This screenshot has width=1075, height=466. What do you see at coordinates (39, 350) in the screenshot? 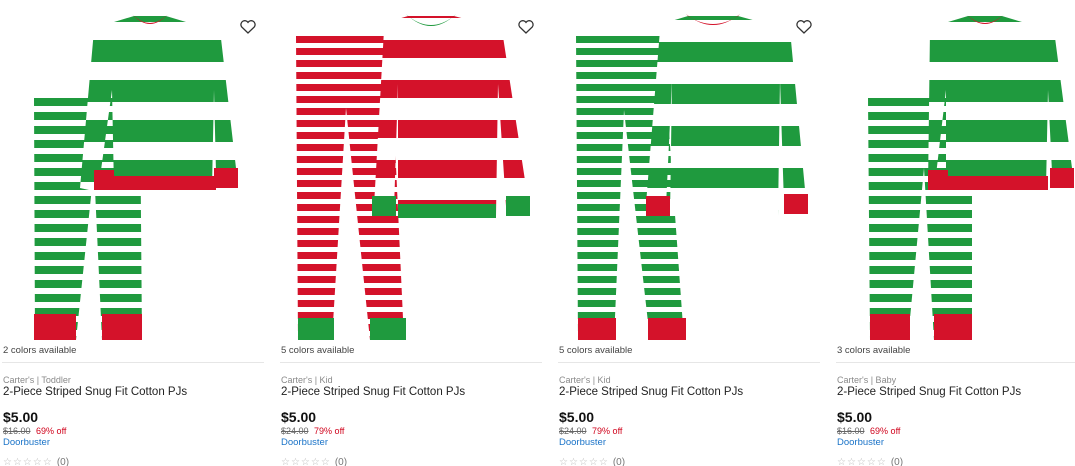
I see `colors-available: 2 colors available` at bounding box center [39, 350].